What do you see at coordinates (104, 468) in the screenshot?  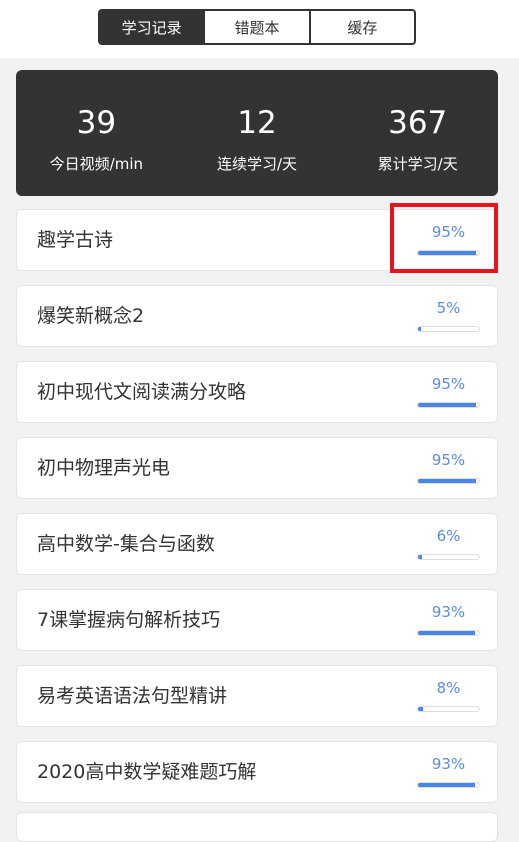 I see `course-title: 初中物理声光电` at bounding box center [104, 468].